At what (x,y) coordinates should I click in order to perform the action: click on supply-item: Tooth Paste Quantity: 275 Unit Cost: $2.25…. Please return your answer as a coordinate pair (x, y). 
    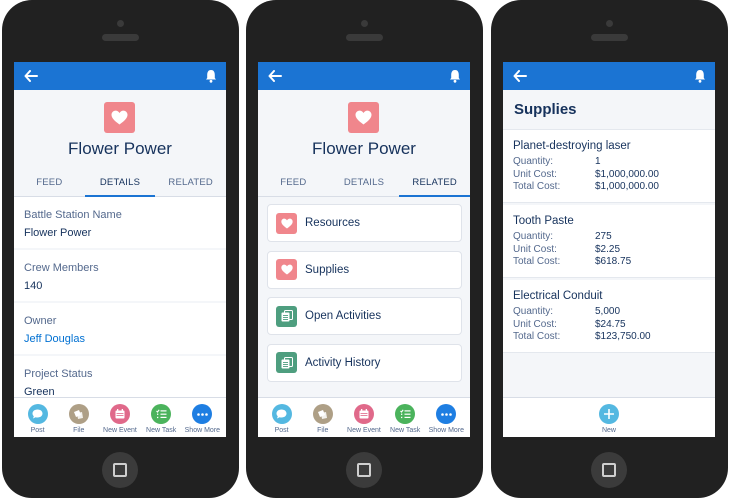
    Looking at the image, I should click on (609, 241).